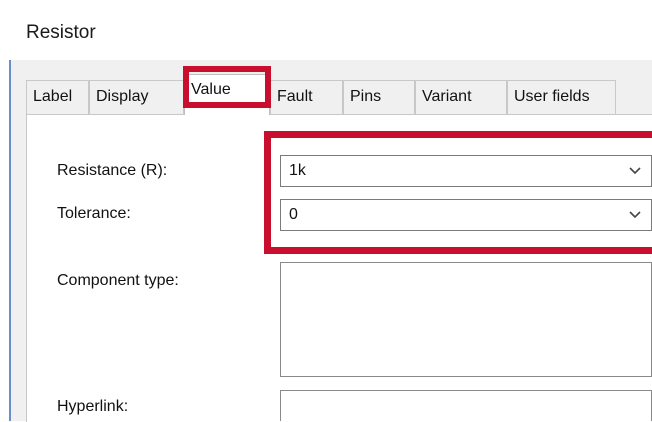  Describe the element at coordinates (561, 97) in the screenshot. I see `tab-user-fields: User fields` at that location.